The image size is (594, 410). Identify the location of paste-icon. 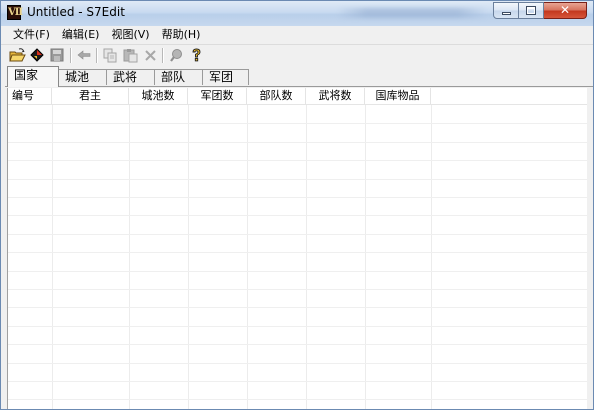
(130, 56).